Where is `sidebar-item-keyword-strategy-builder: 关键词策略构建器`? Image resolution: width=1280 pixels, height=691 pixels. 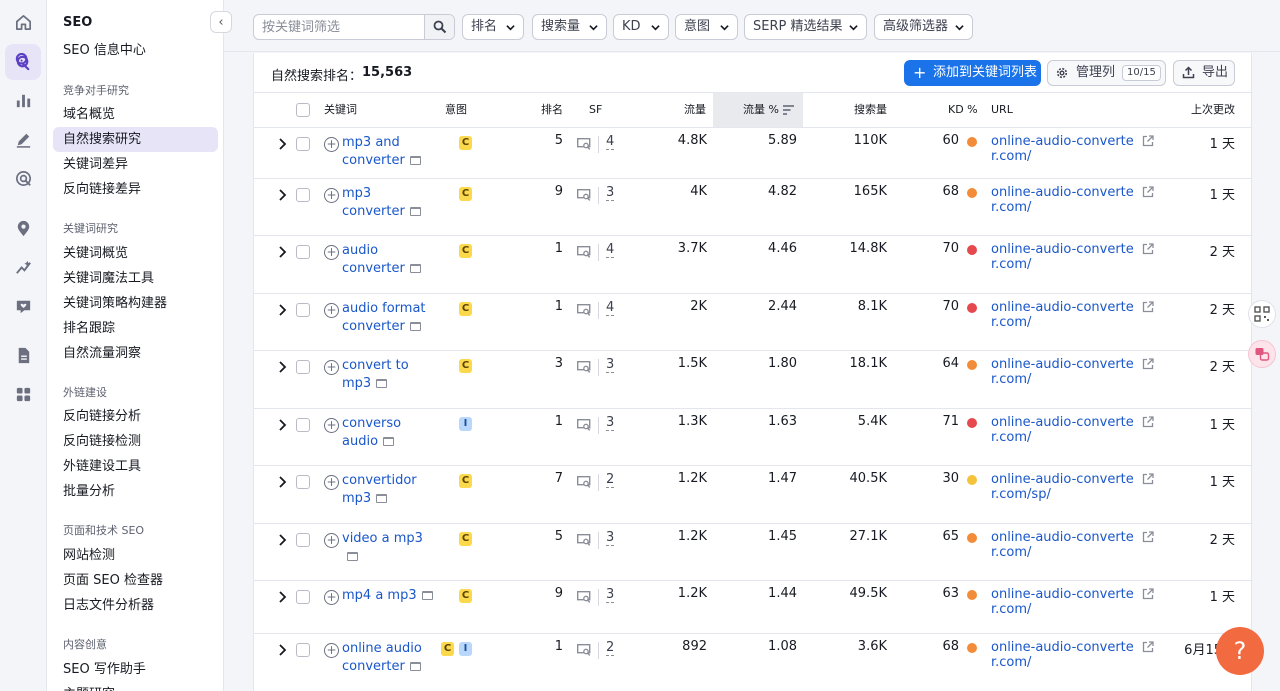
sidebar-item-keyword-strategy-builder: 关键词策略构建器 is located at coordinates (135, 303).